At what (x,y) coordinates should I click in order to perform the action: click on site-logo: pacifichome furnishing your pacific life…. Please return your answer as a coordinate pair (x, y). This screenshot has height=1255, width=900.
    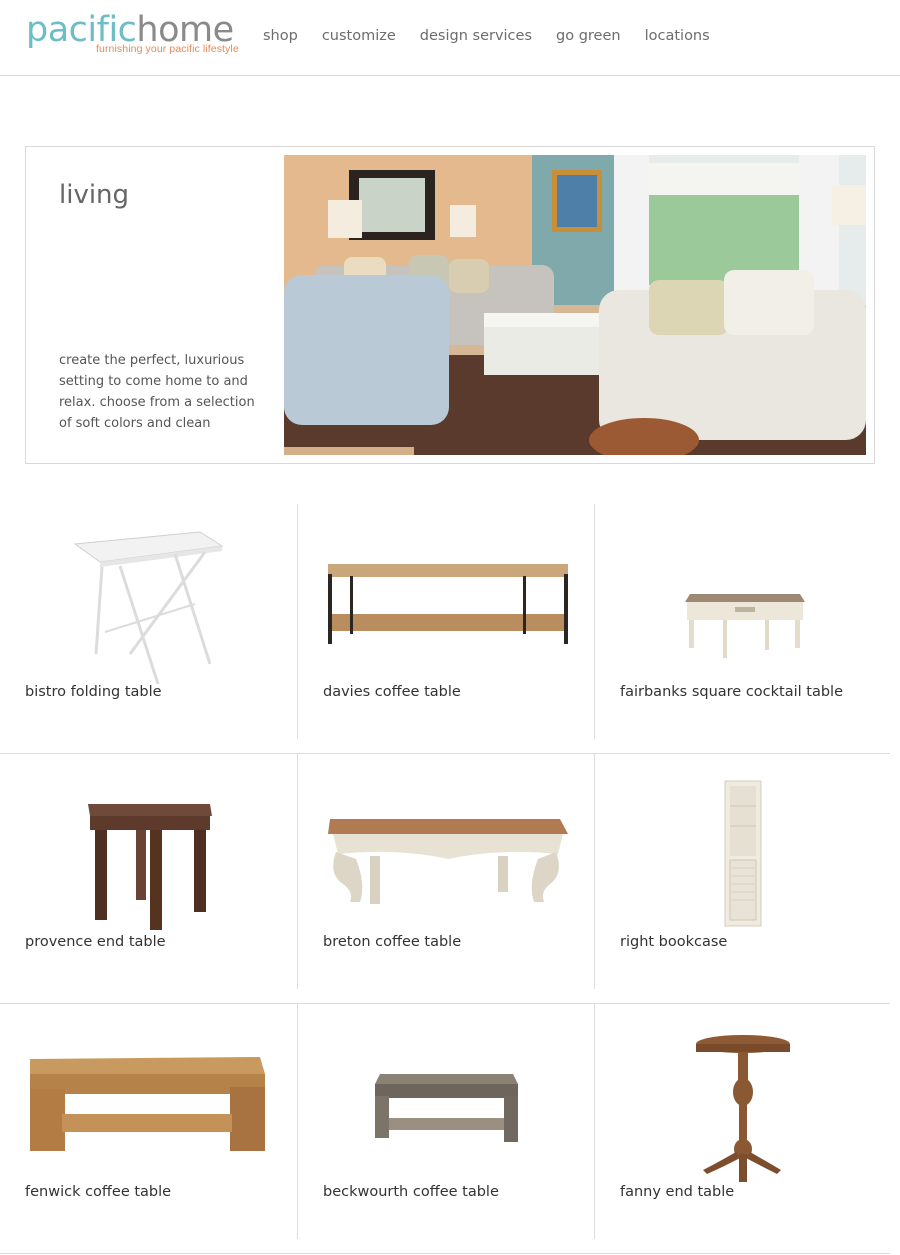
    Looking at the image, I should click on (137, 35).